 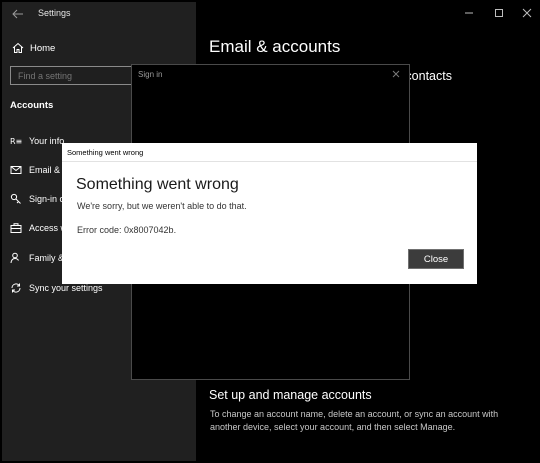 What do you see at coordinates (16, 170) in the screenshot?
I see `mail-icon` at bounding box center [16, 170].